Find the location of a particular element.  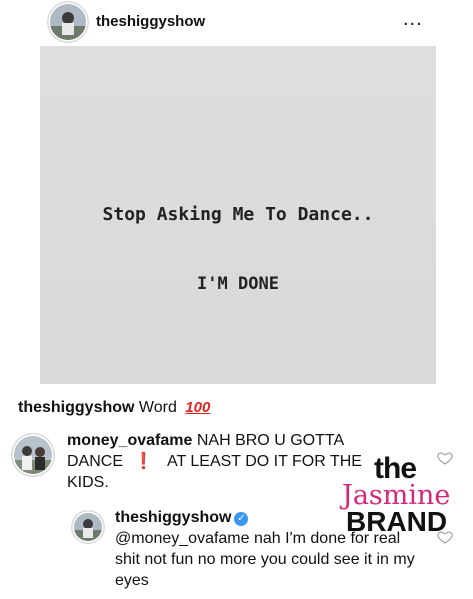

post-image-text-line1: Stop Asking Me To Dance.. is located at coordinates (238, 214).